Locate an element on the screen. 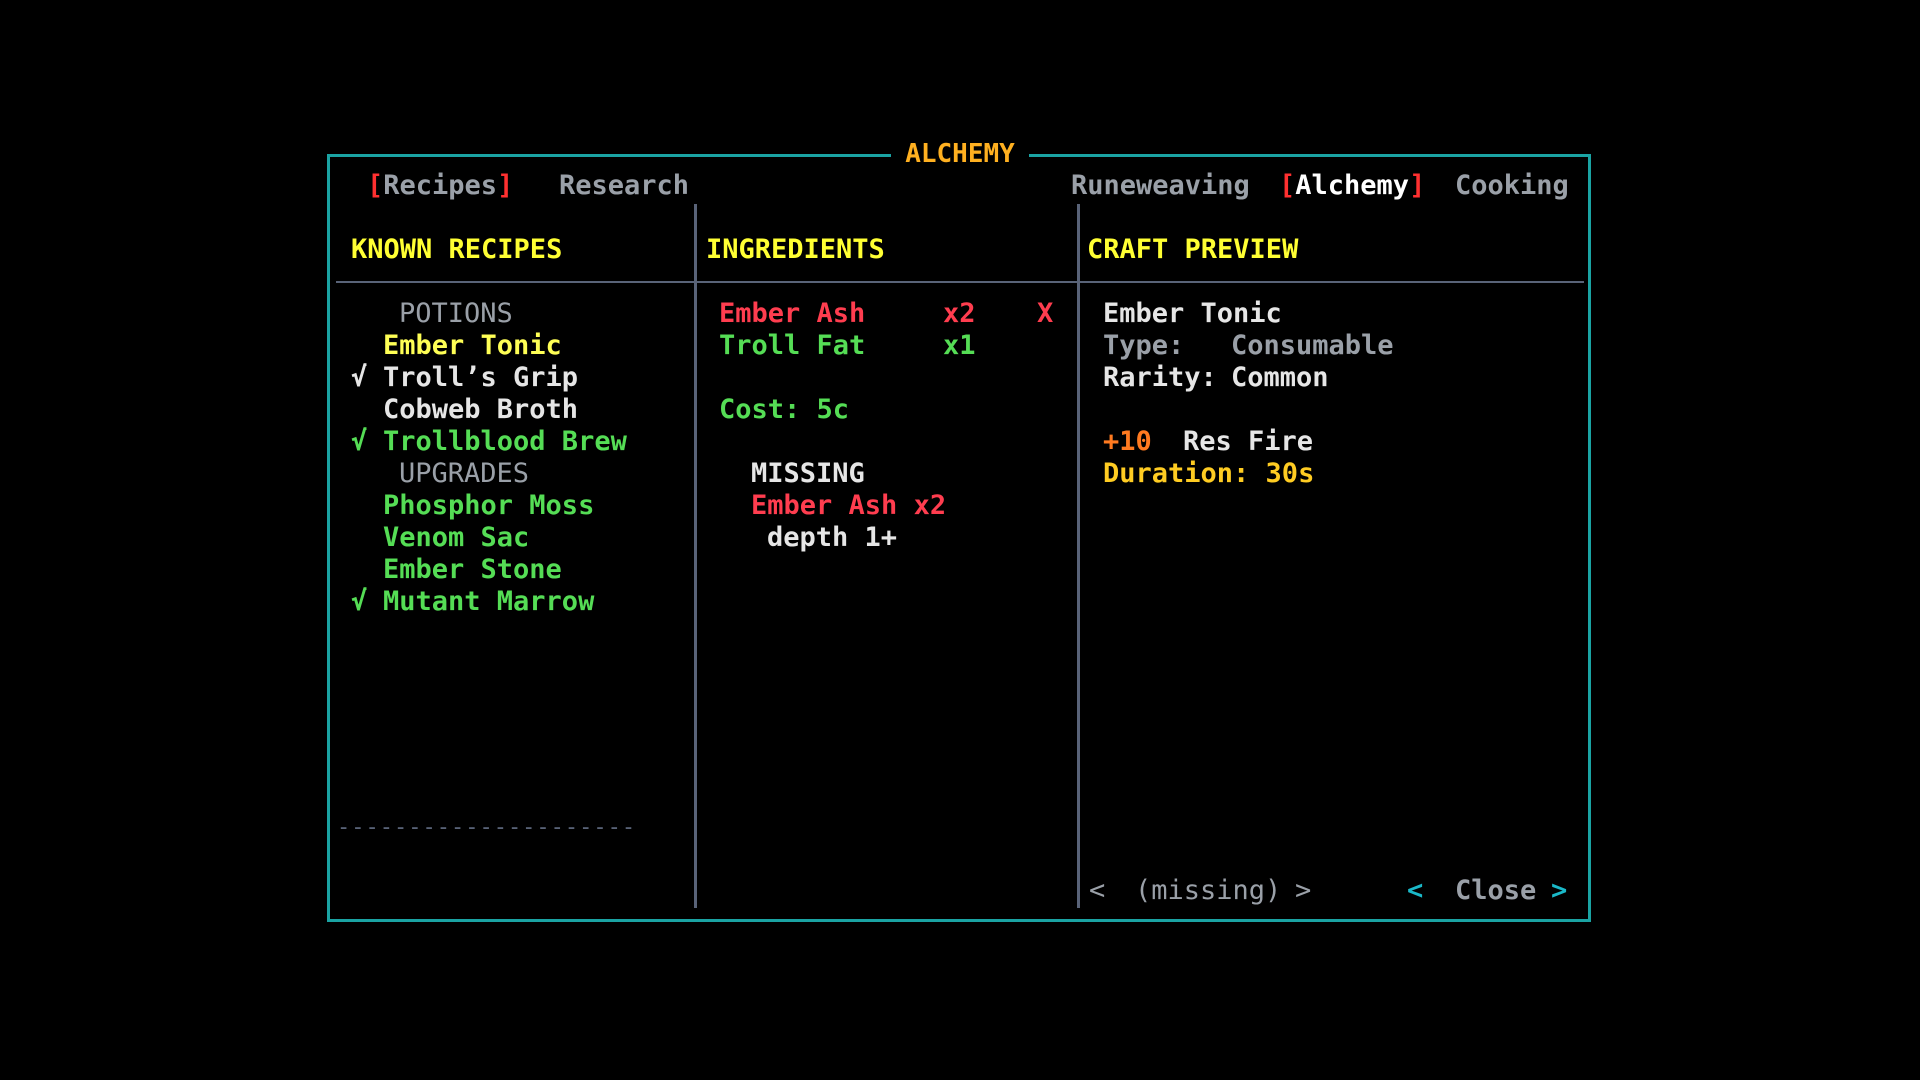  tab-alchemy-label: Alchemy is located at coordinates (1352, 185).